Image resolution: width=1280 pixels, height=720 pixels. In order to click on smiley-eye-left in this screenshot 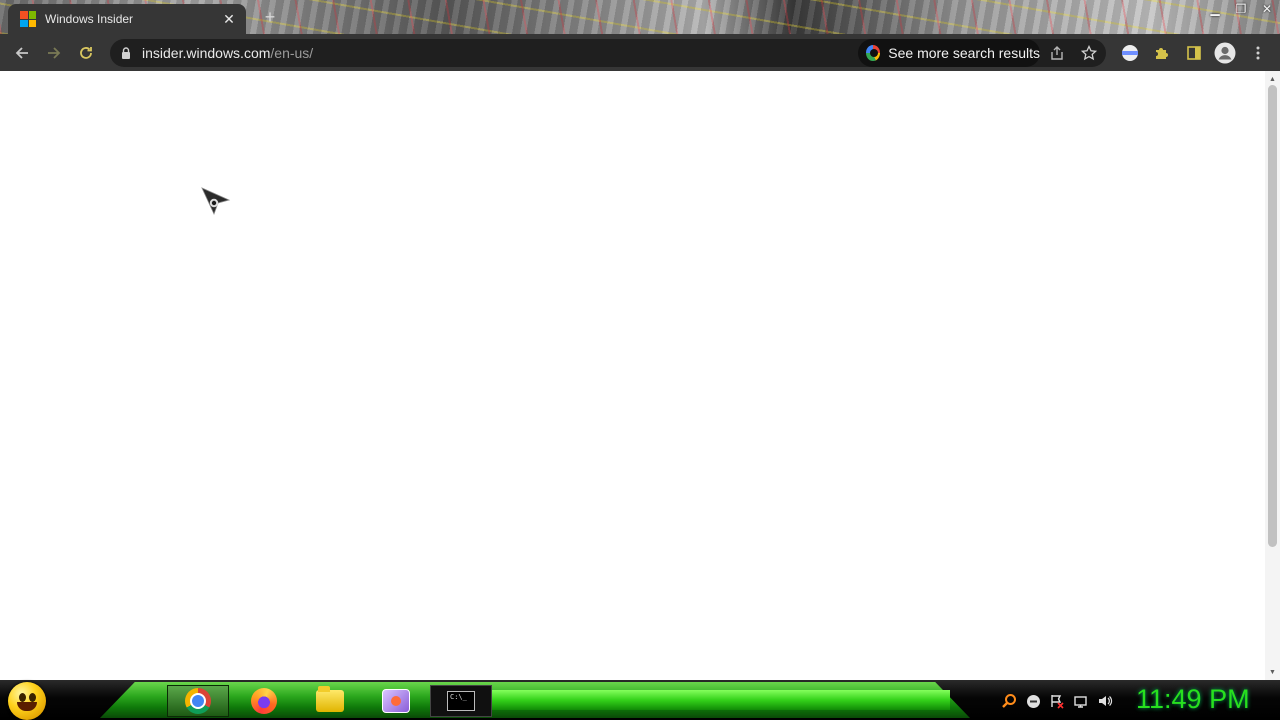, I will do `click(22, 697)`.